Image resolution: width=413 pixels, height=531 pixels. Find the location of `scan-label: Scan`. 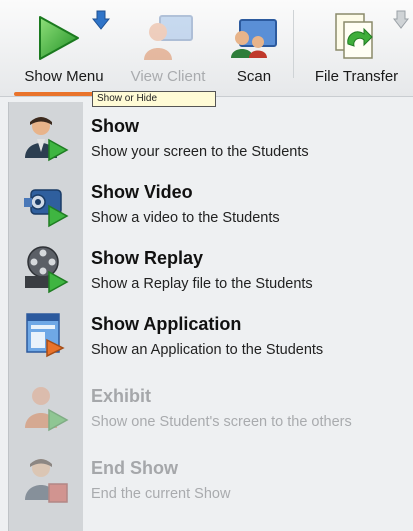

scan-label: Scan is located at coordinates (254, 76).